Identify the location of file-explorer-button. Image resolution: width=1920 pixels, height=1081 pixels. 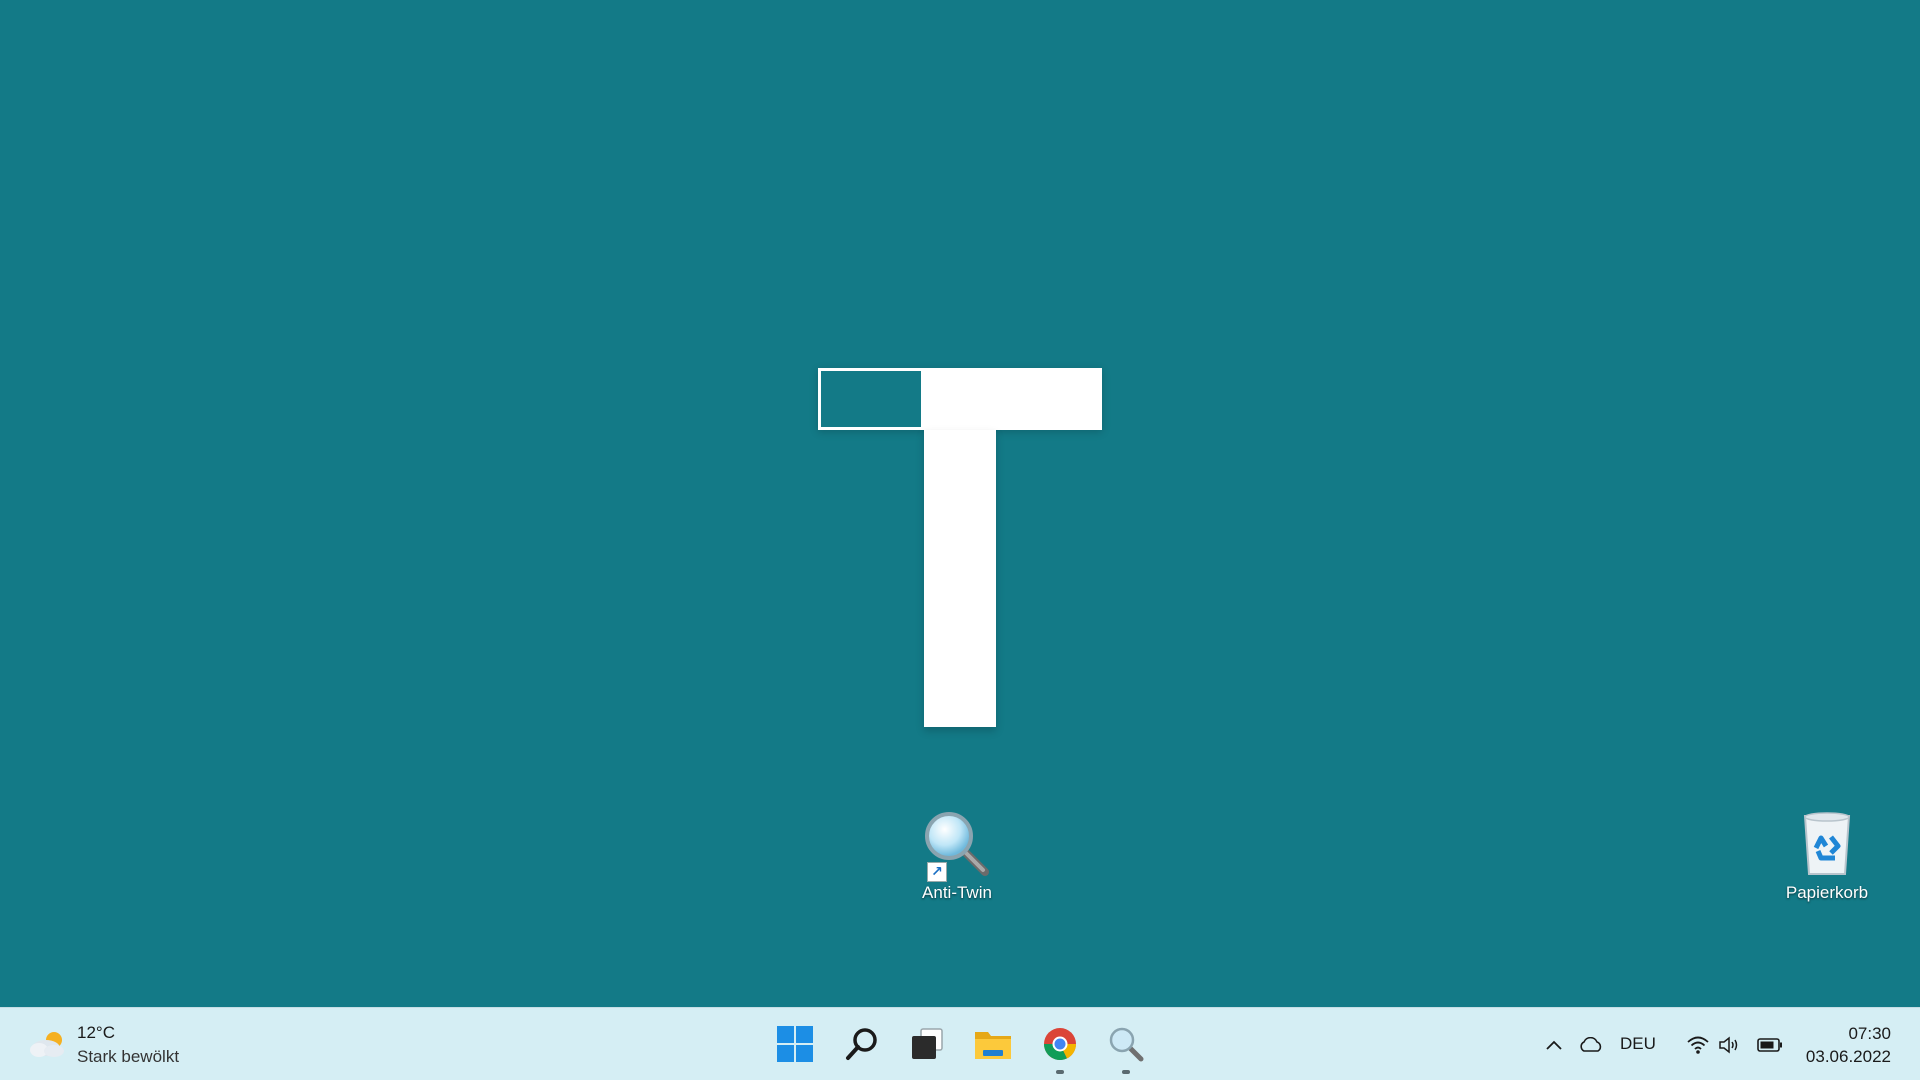
(993, 1044).